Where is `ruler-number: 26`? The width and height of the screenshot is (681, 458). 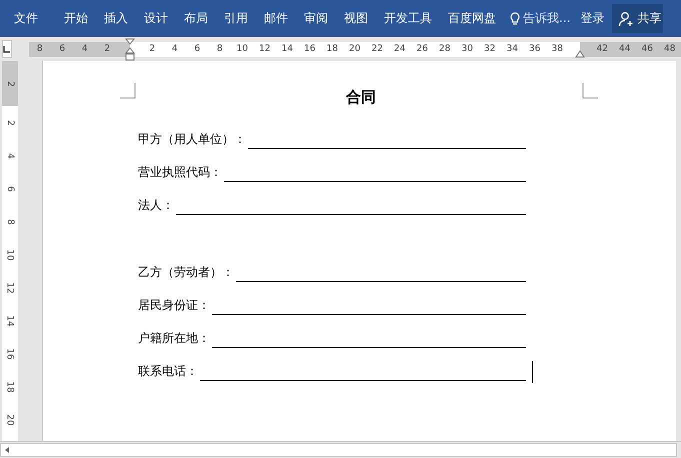
ruler-number: 26 is located at coordinates (422, 49).